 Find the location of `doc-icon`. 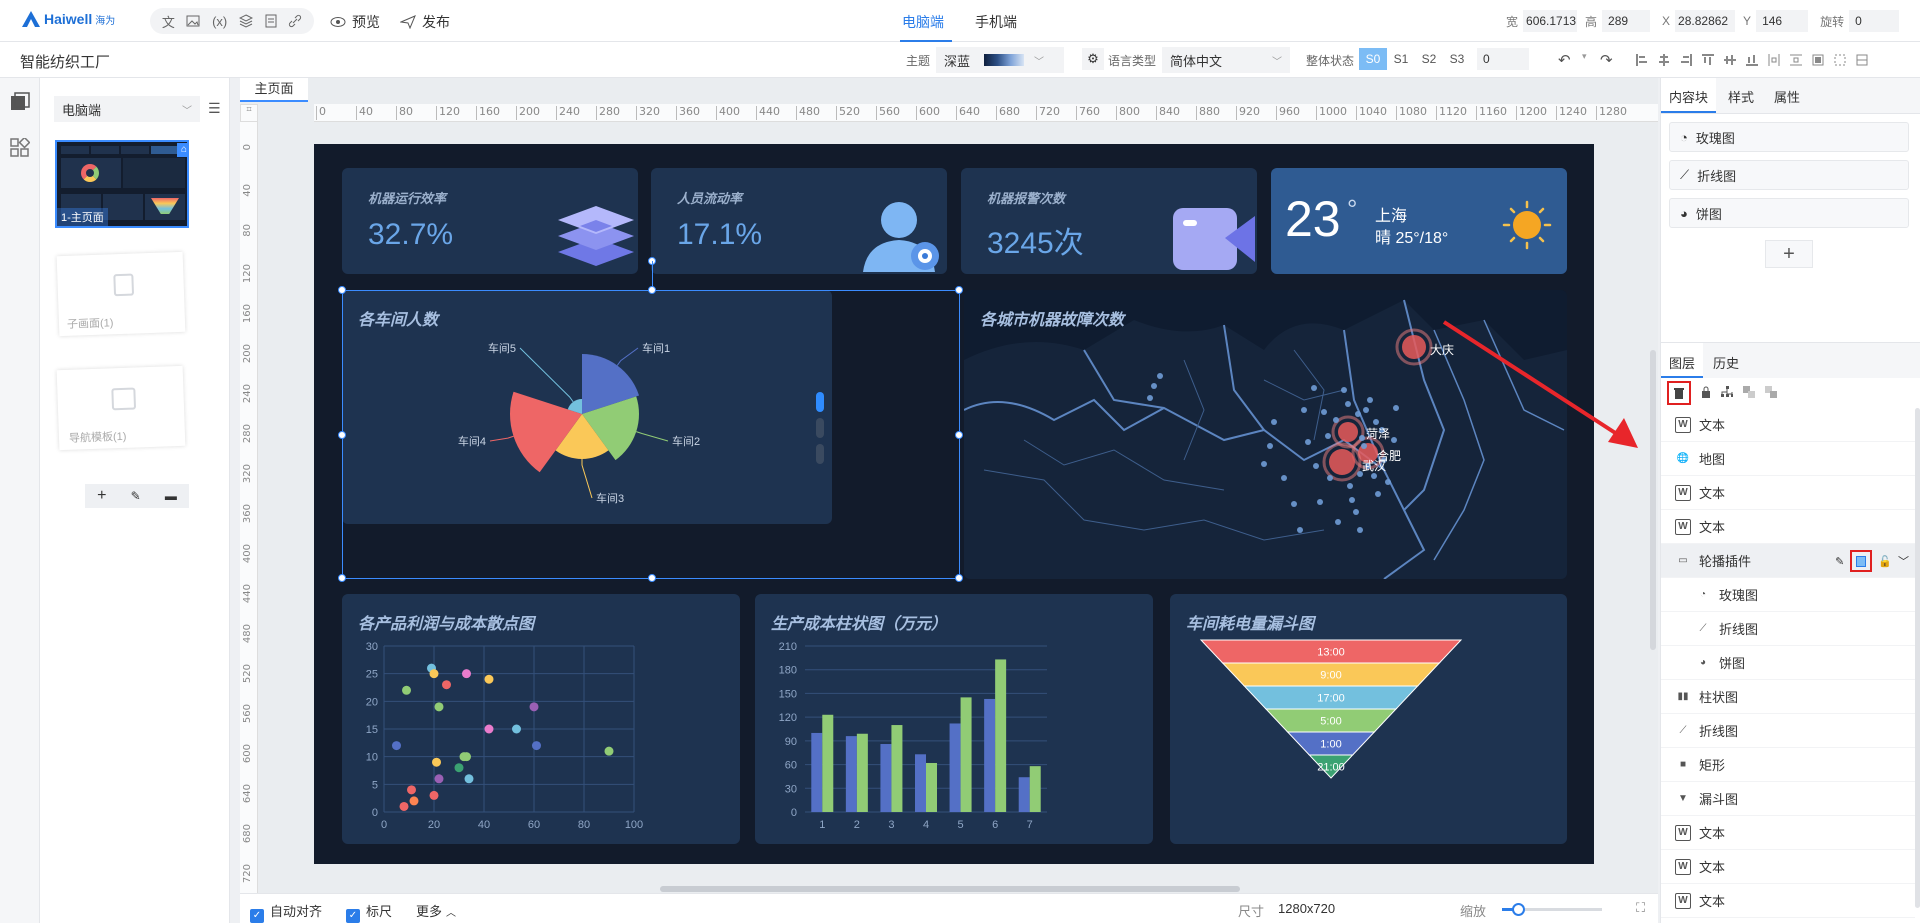

doc-icon is located at coordinates (271, 21).